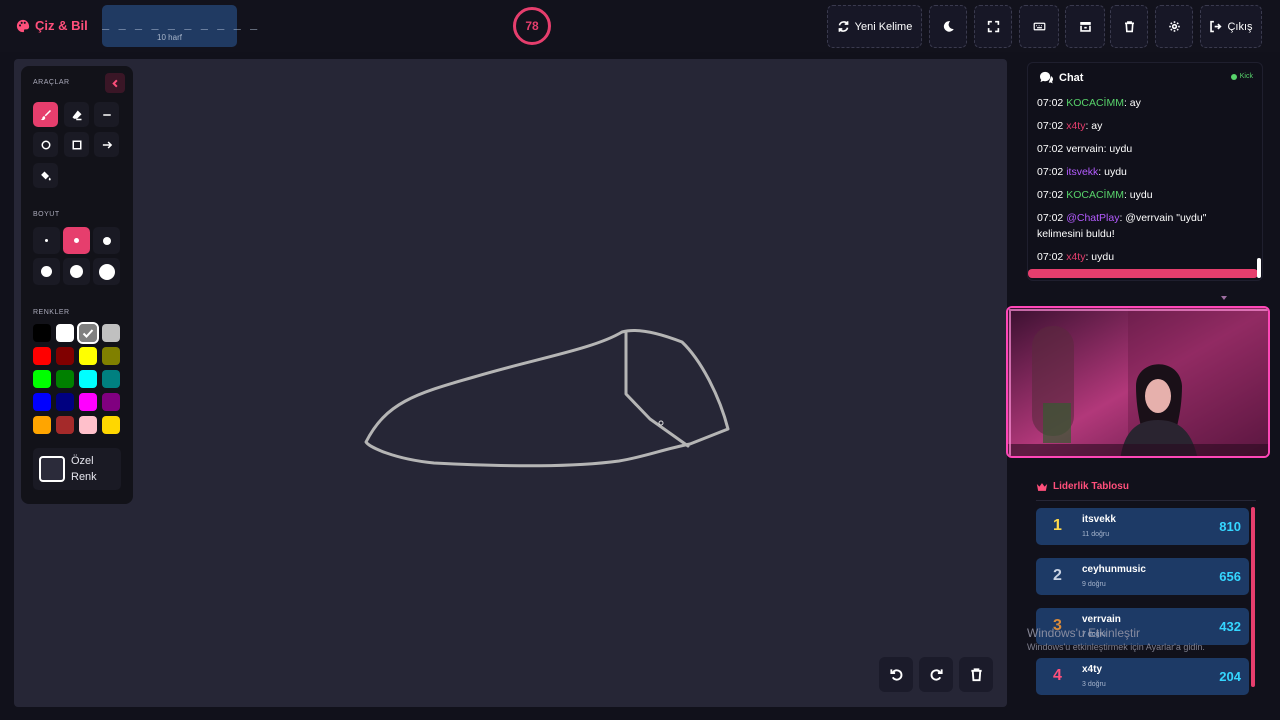 The image size is (1280, 720). I want to click on clear-canvas-button, so click(976, 674).